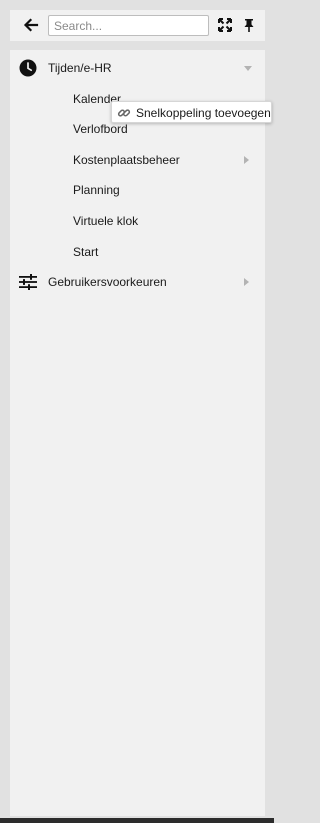 The image size is (320, 823). I want to click on add-shortcut-tooltip: Snelkoppeling toevoegen, so click(191, 112).